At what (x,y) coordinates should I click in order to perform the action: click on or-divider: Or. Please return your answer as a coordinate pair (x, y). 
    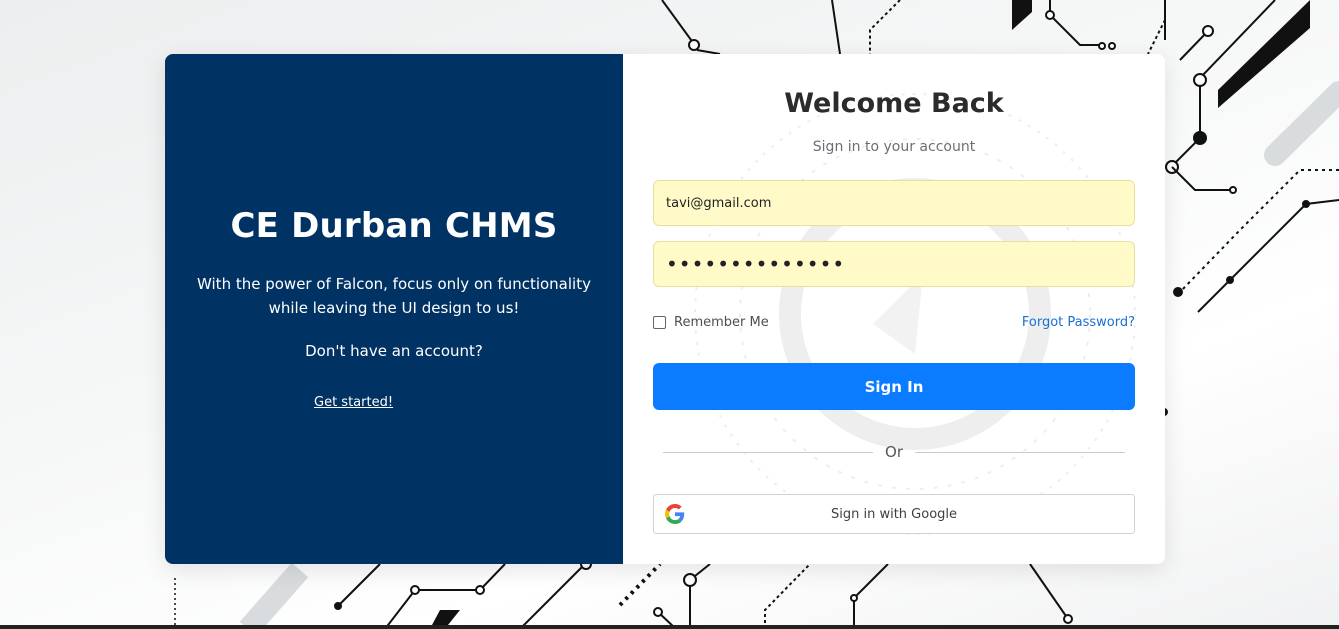
    Looking at the image, I should click on (894, 452).